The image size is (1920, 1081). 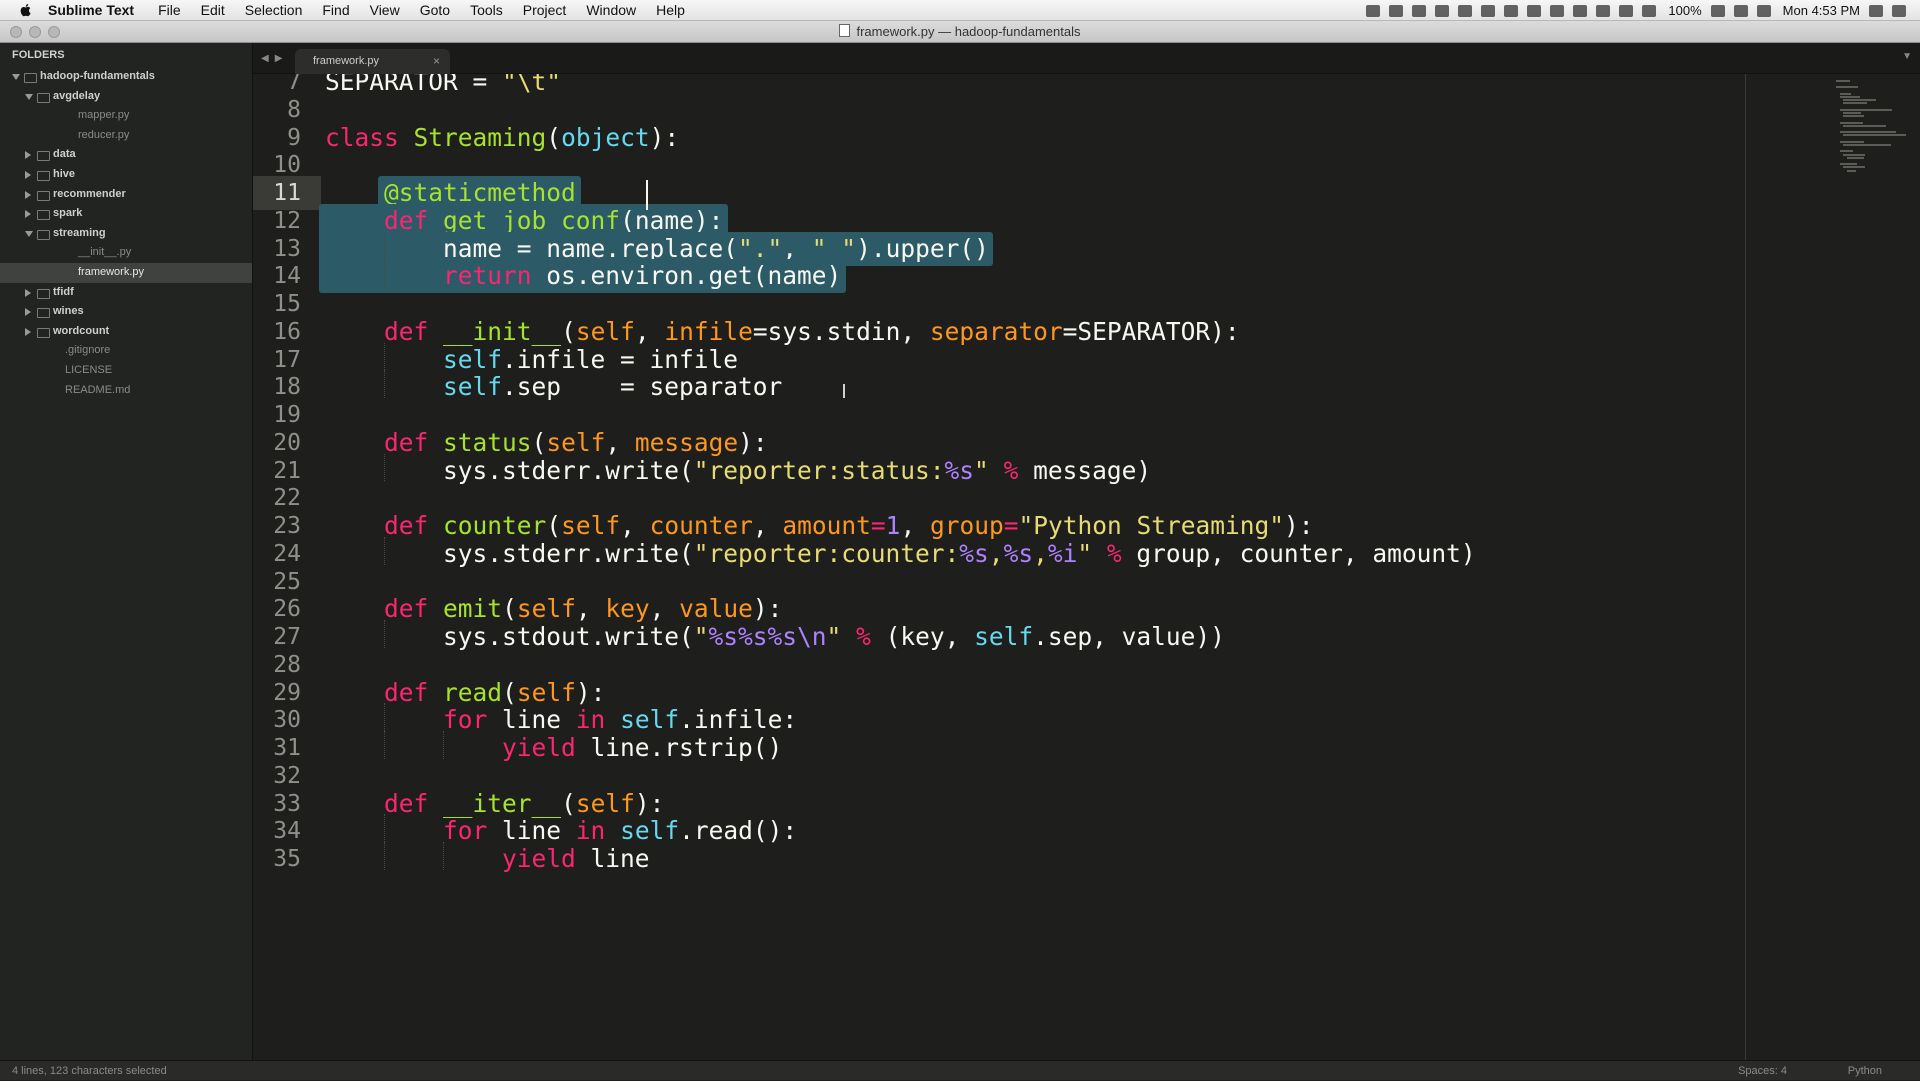 I want to click on bluetooth-icon, so click(x=1649, y=10).